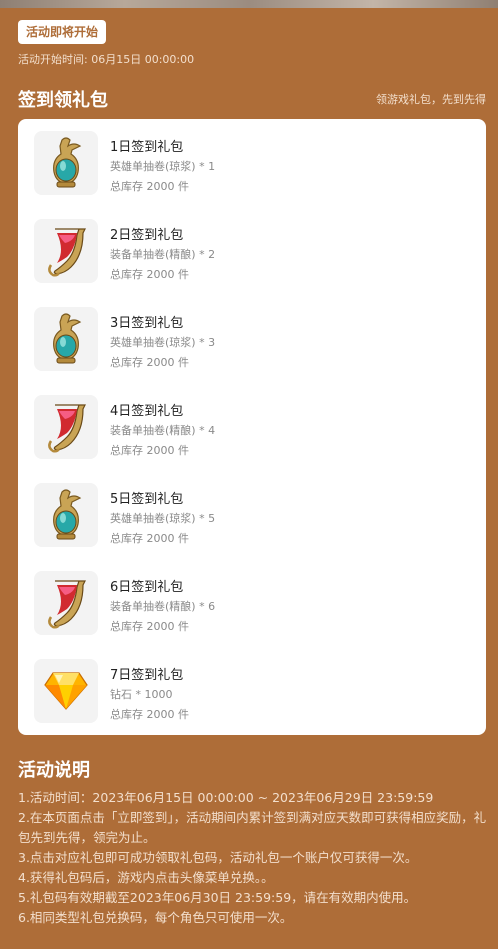  Describe the element at coordinates (217, 897) in the screenshot. I see `rule-item: 5.礼包码有效期截至2023年06月30日 23:59:59，请在有效期内使用。` at that location.